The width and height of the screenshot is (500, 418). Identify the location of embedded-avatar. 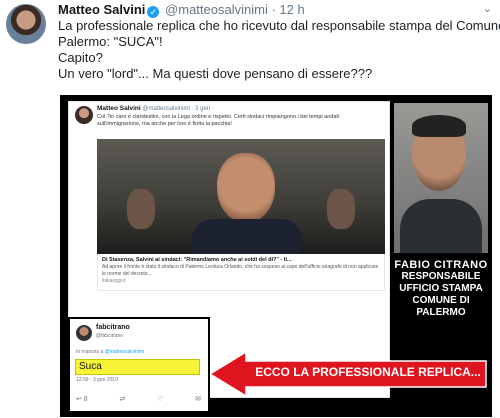
(84, 115).